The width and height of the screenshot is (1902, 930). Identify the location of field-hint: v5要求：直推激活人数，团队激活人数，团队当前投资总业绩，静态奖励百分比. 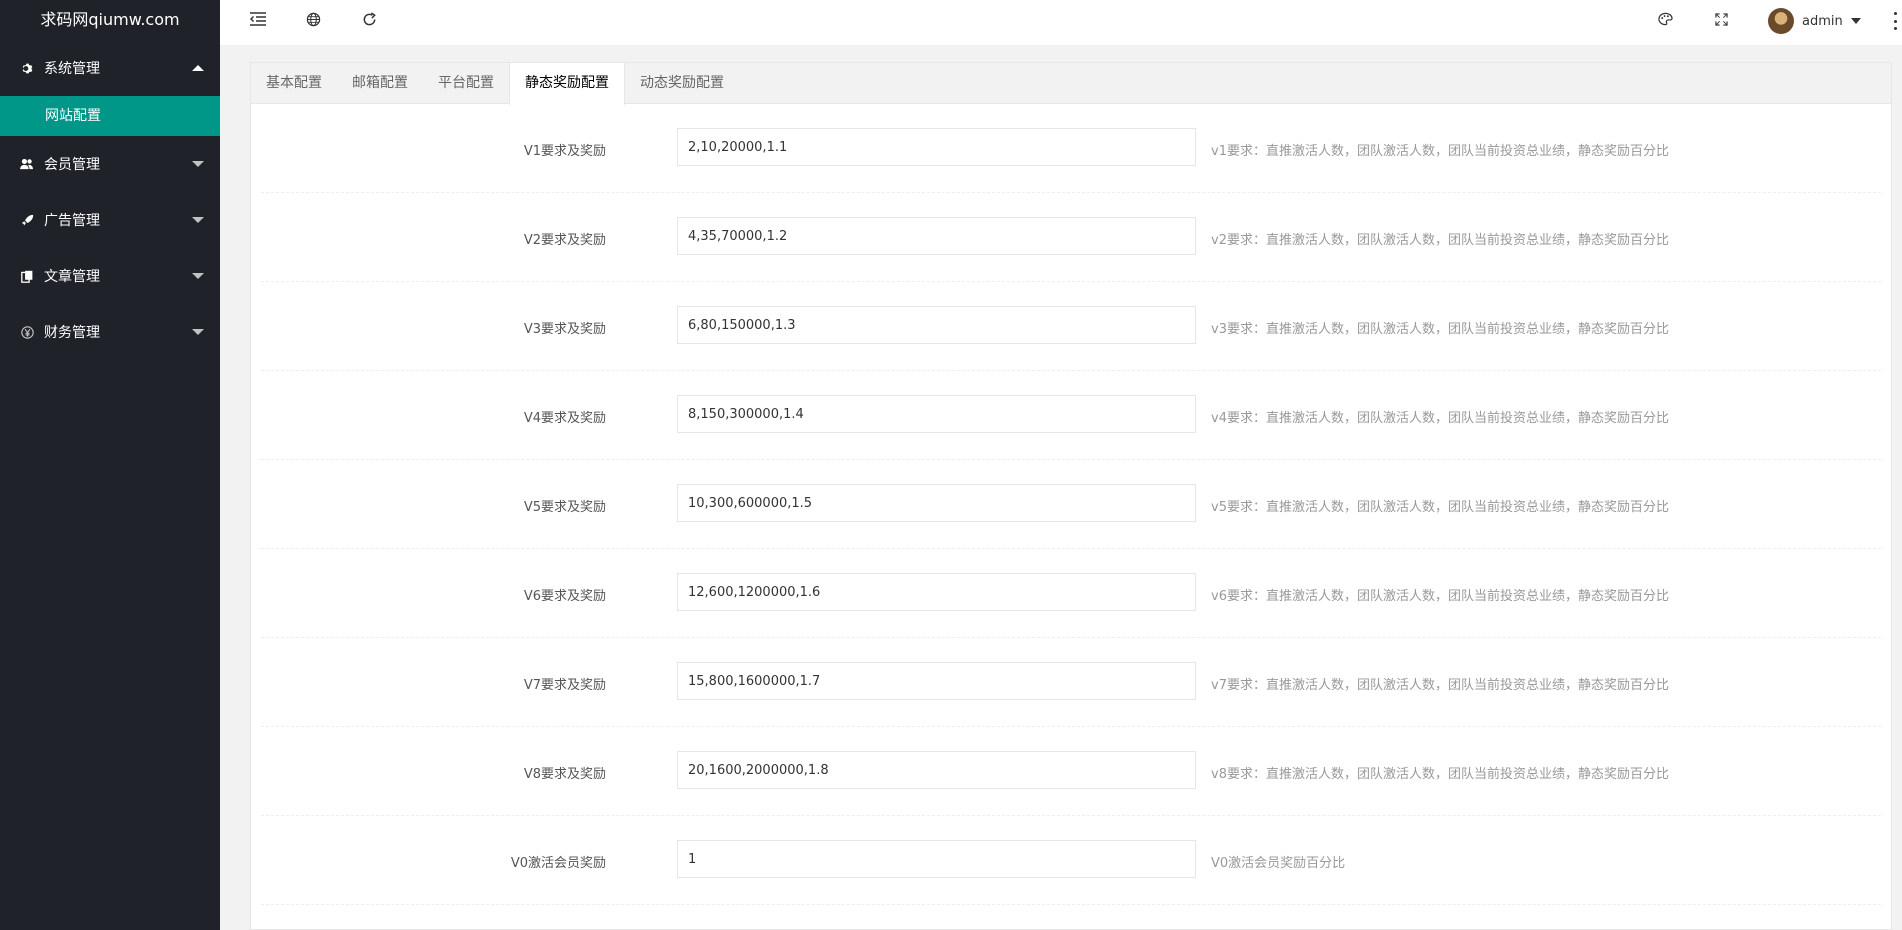
(1440, 507).